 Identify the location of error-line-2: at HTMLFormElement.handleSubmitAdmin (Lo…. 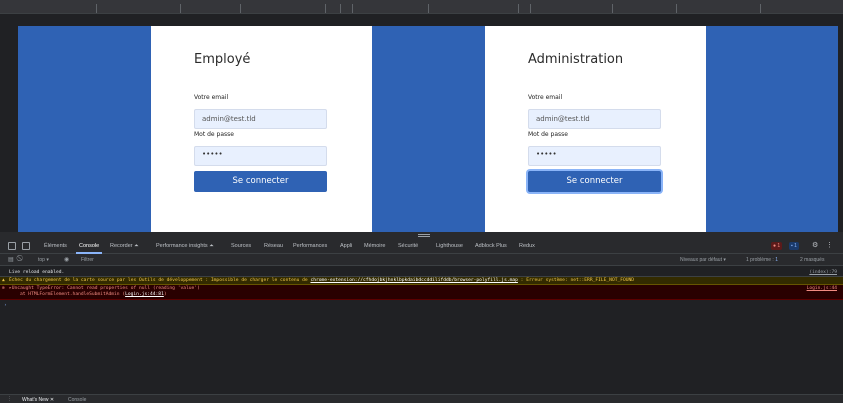
(93, 294).